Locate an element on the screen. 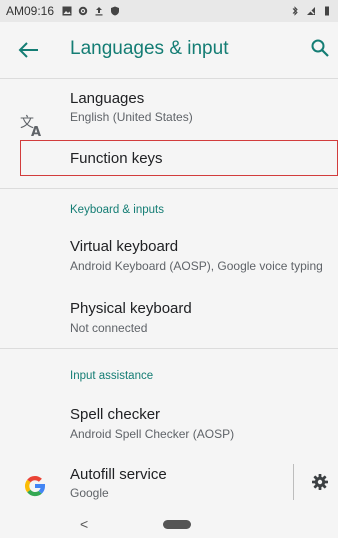 The image size is (338, 538). no-signal-icon is located at coordinates (311, 11).